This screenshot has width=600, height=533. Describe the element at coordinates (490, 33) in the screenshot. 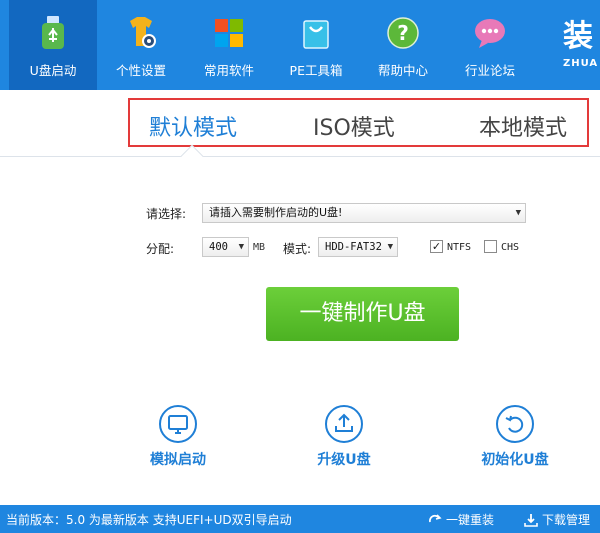

I see `chat-bubble-icon` at that location.